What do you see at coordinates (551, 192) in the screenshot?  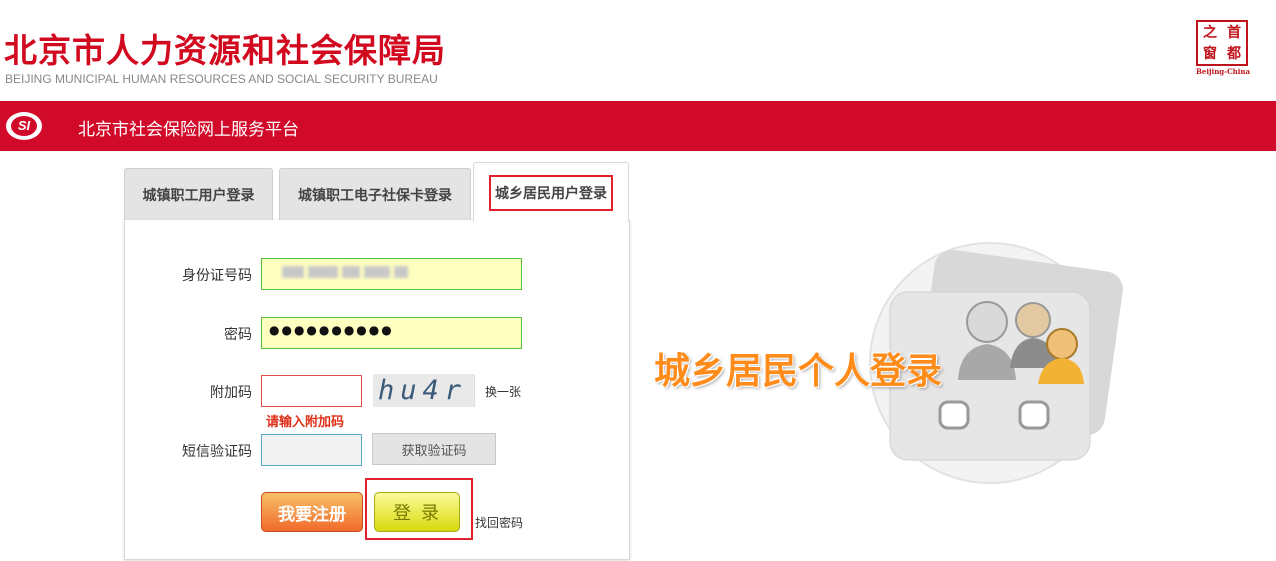 I see `tab-resident-login: 城乡居民用户登录` at bounding box center [551, 192].